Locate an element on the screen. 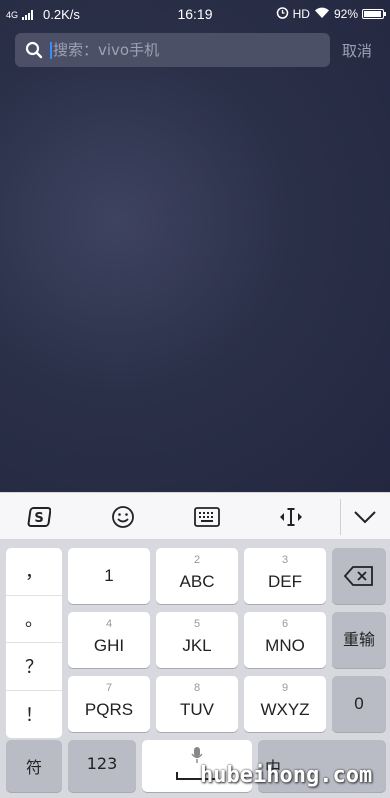  backspace-key is located at coordinates (359, 576).